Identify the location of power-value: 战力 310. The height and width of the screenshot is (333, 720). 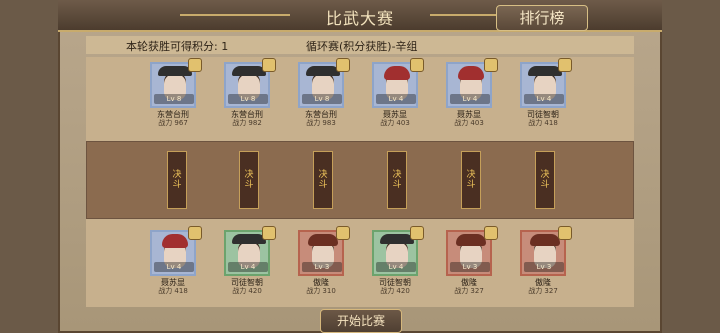
(321, 291).